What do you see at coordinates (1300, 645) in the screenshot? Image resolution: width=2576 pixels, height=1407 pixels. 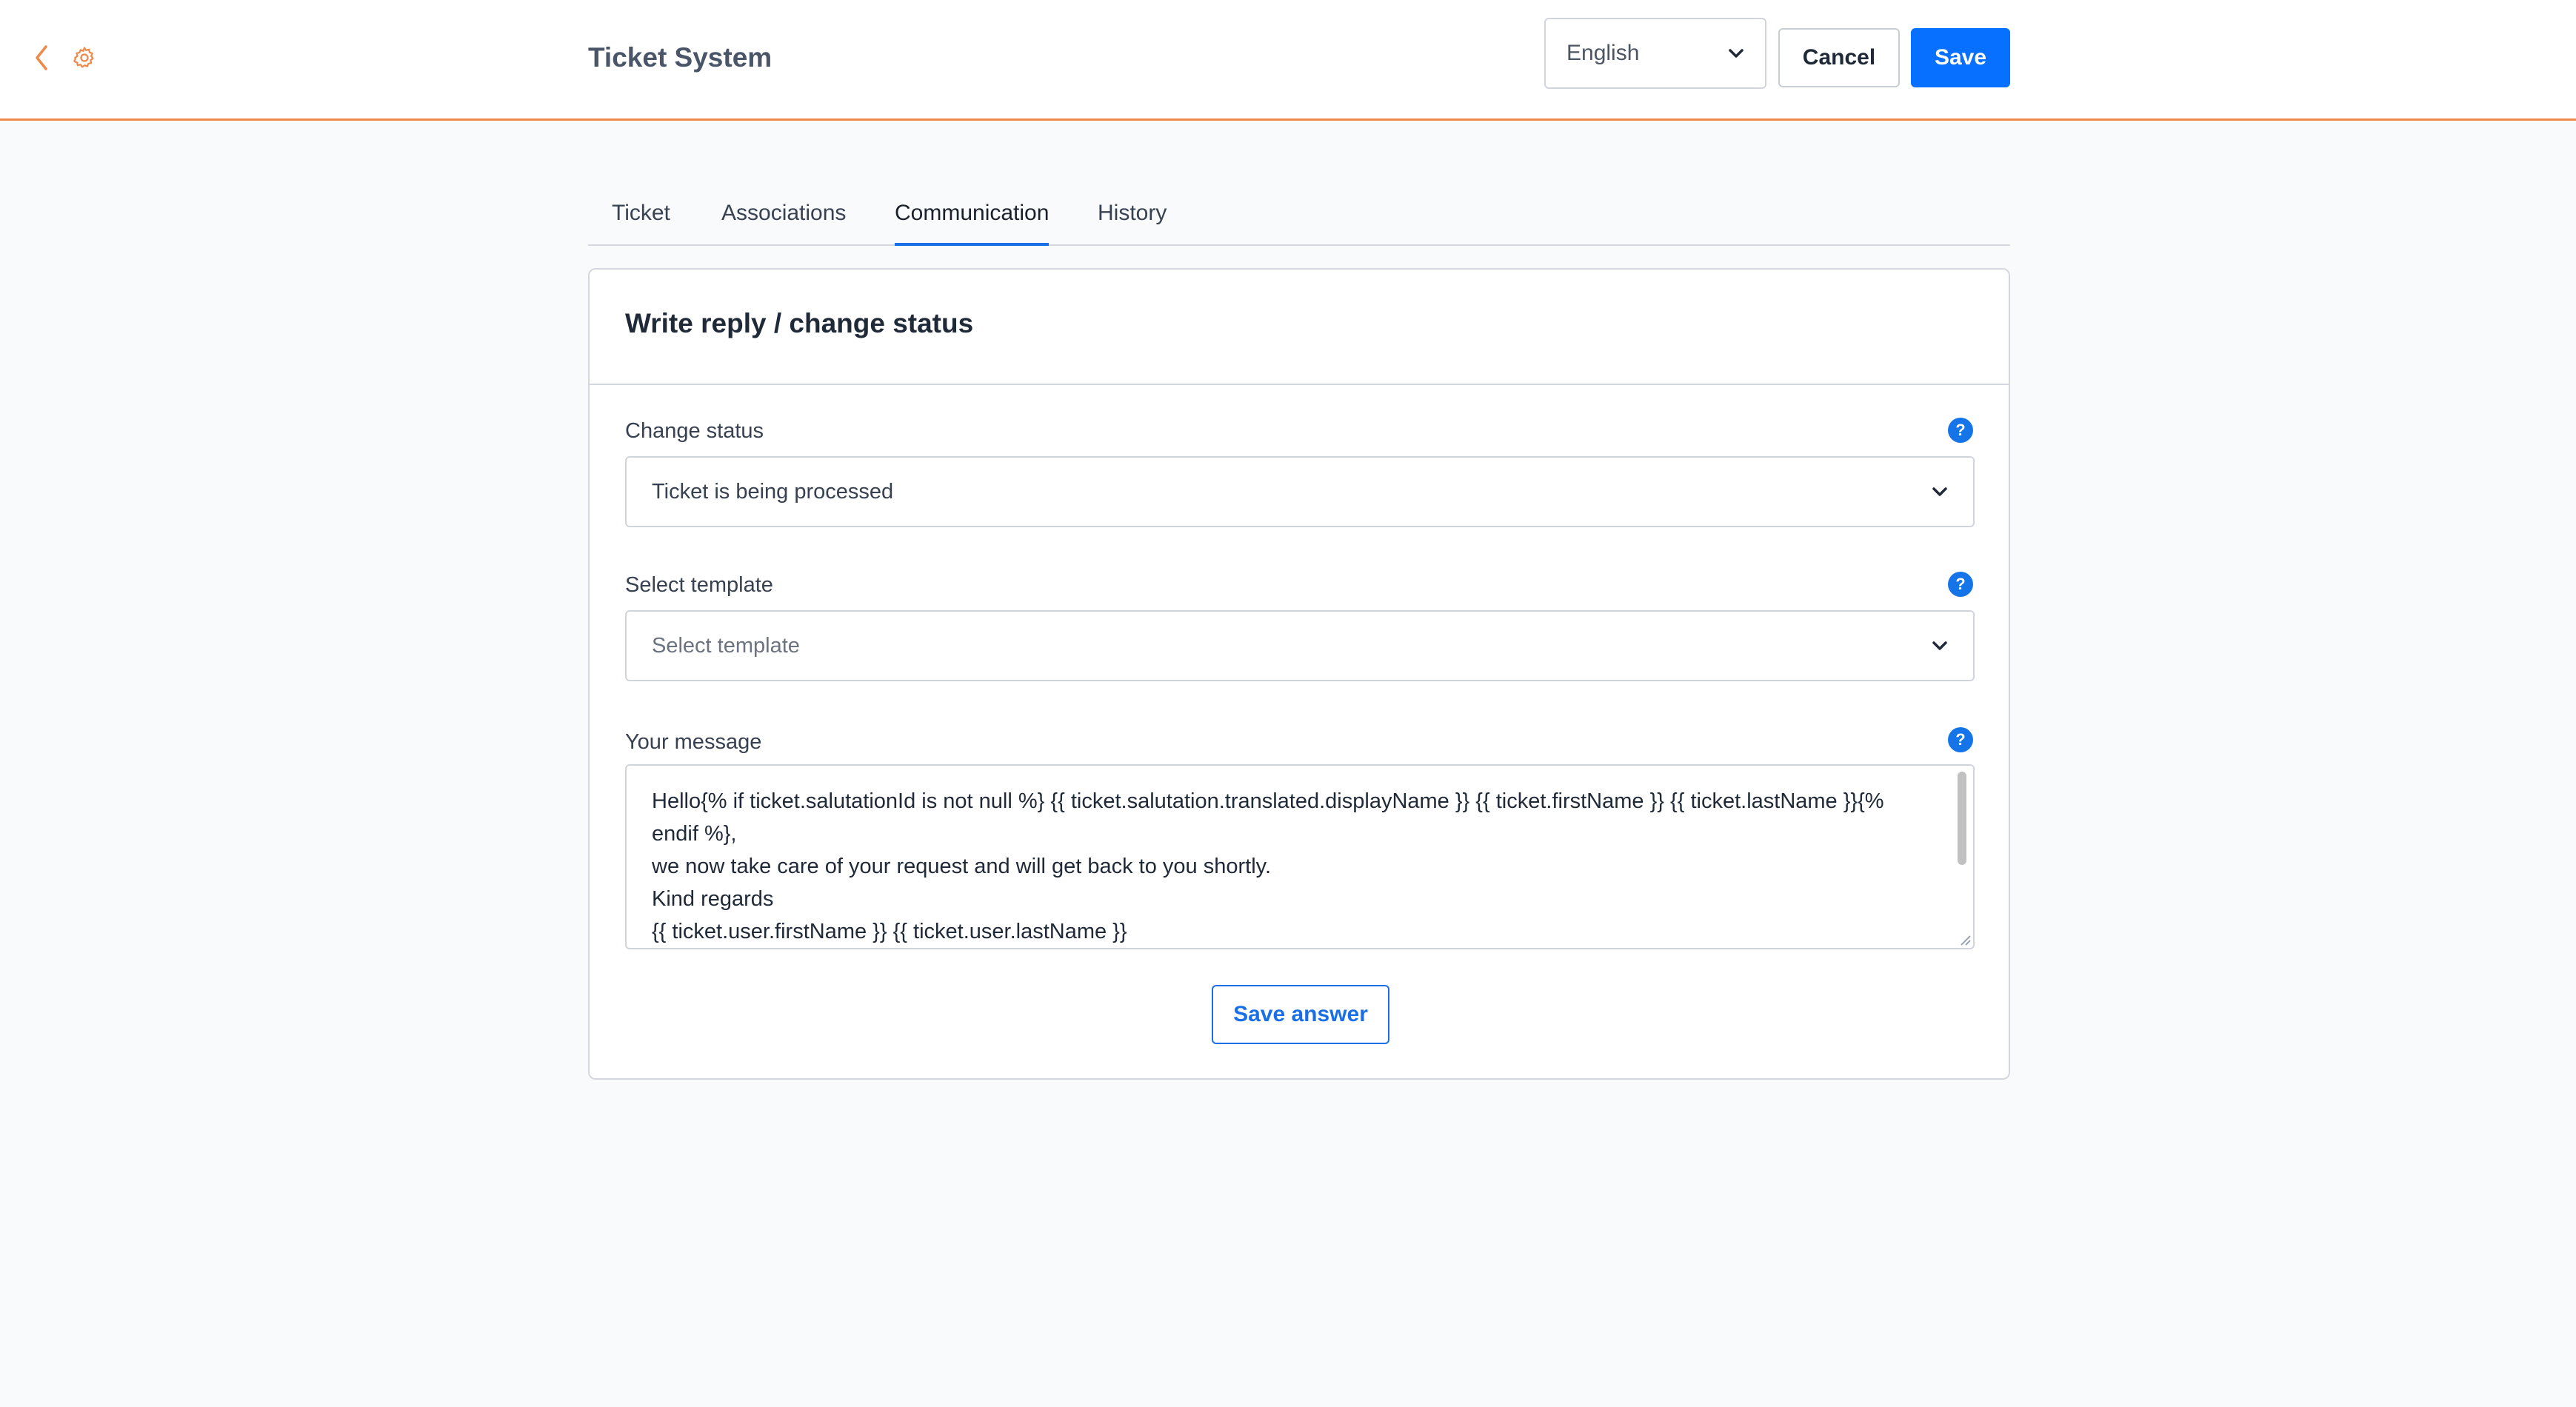 I see `select-template-select: Select template` at bounding box center [1300, 645].